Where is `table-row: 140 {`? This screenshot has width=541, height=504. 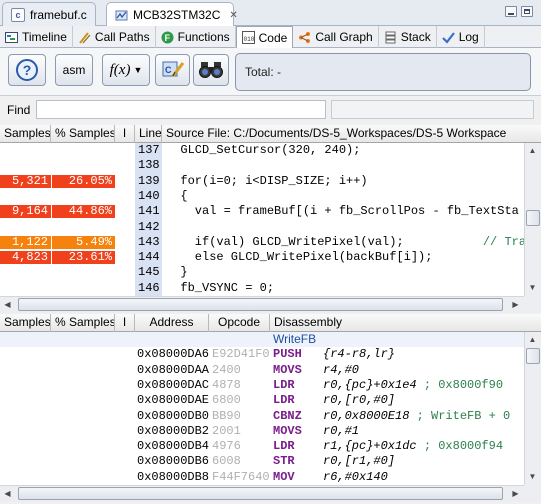 table-row: 140 { is located at coordinates (262, 196).